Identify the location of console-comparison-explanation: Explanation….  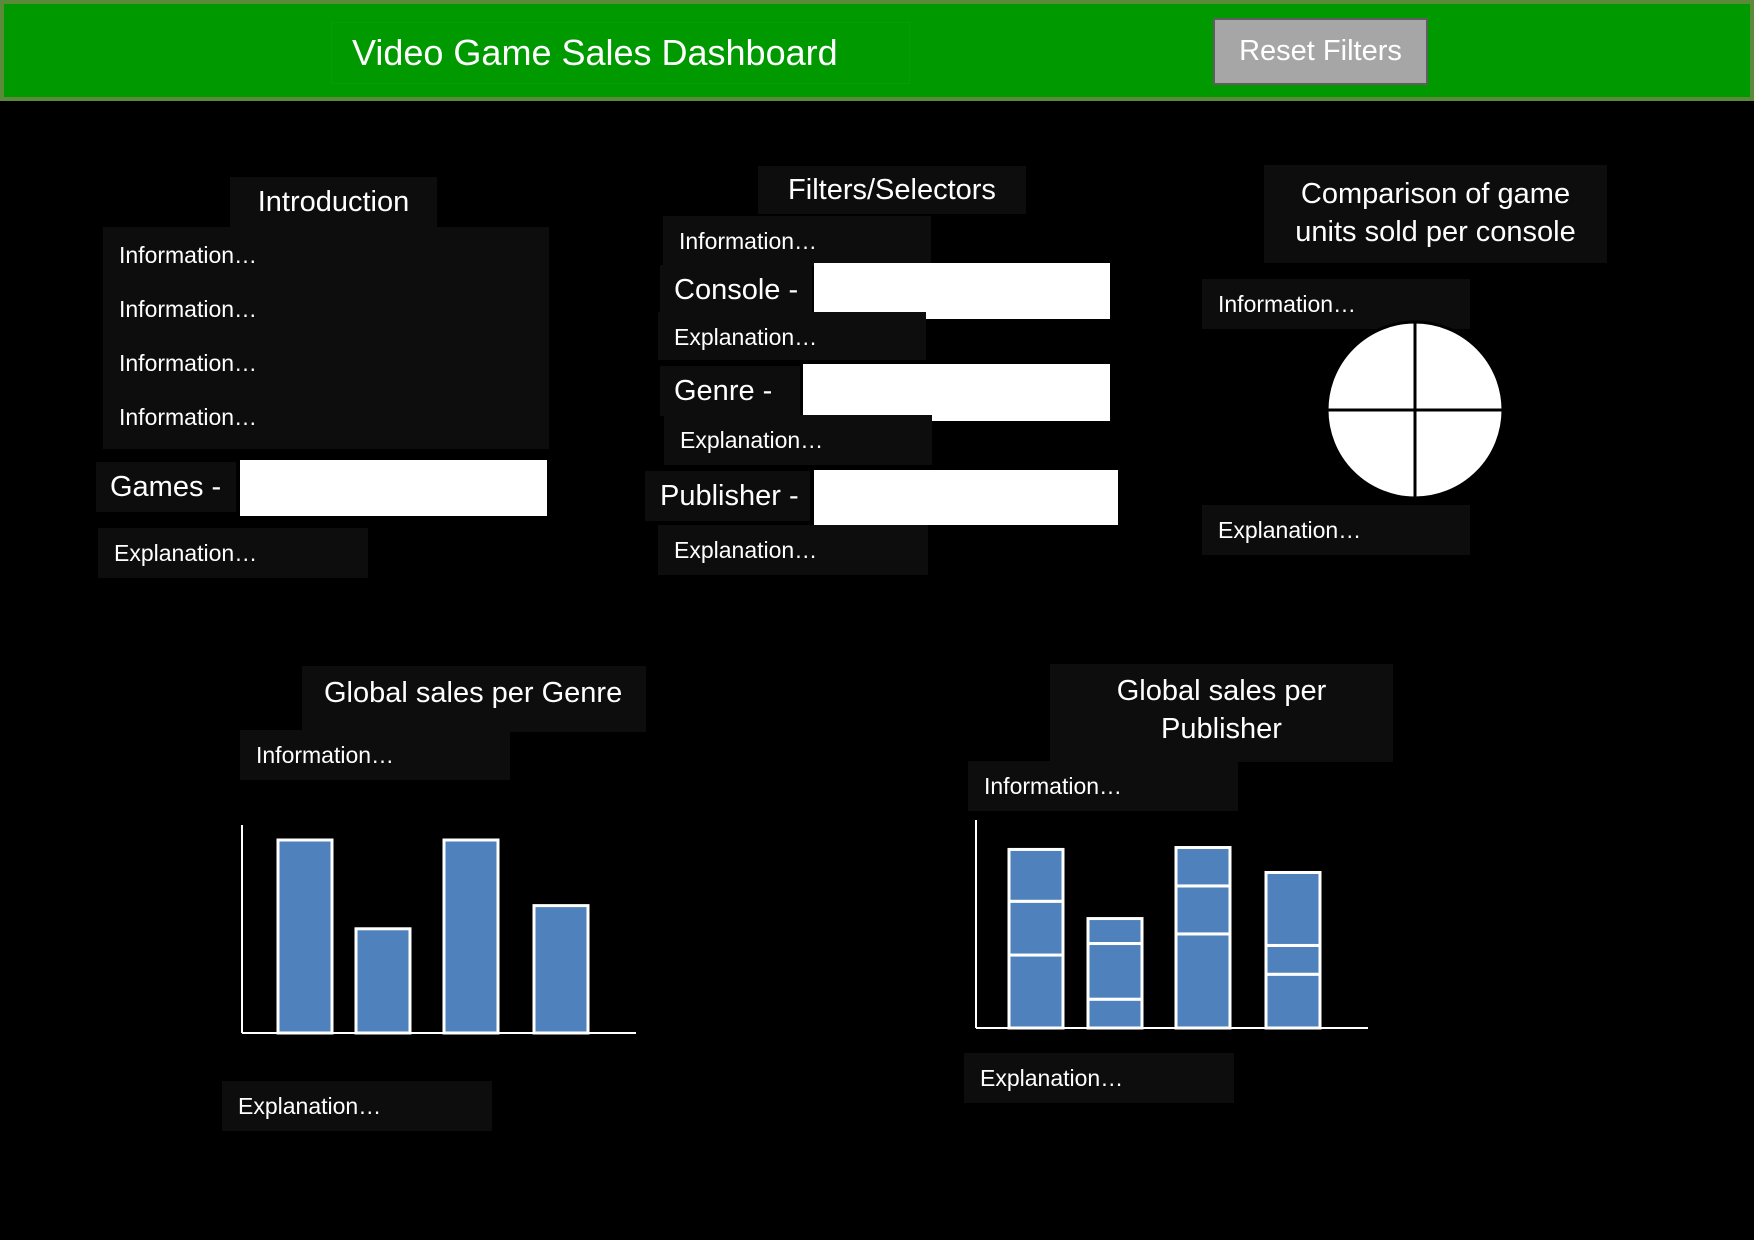
(1336, 530).